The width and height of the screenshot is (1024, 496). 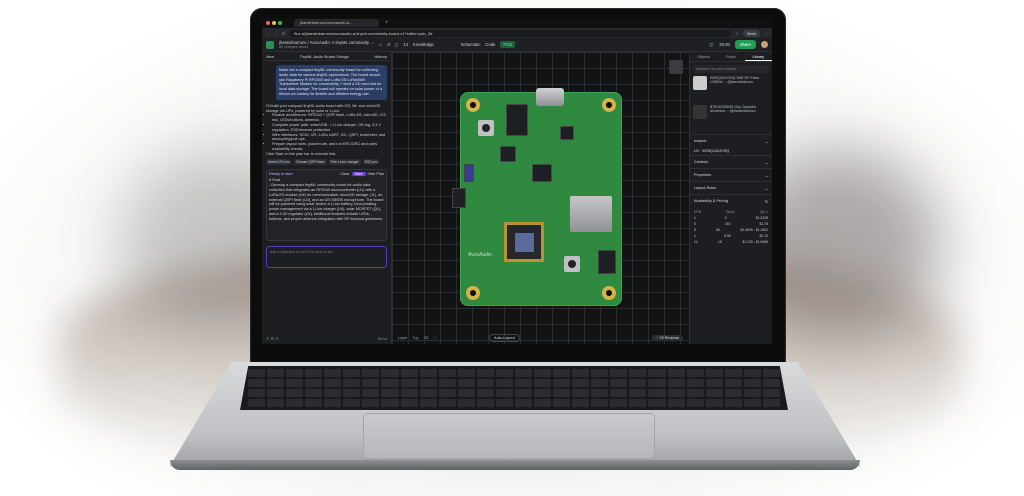 I want to click on suggestion-chip: Pick Li-ion charger, so click(x=344, y=161).